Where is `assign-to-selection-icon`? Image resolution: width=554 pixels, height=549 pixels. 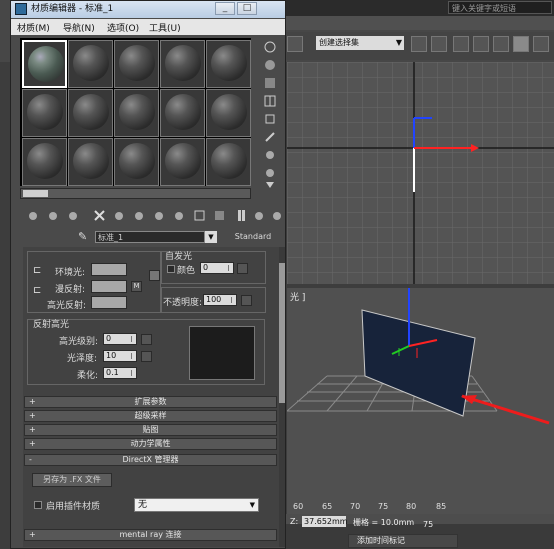
assign-to-selection-icon is located at coordinates (73, 215).